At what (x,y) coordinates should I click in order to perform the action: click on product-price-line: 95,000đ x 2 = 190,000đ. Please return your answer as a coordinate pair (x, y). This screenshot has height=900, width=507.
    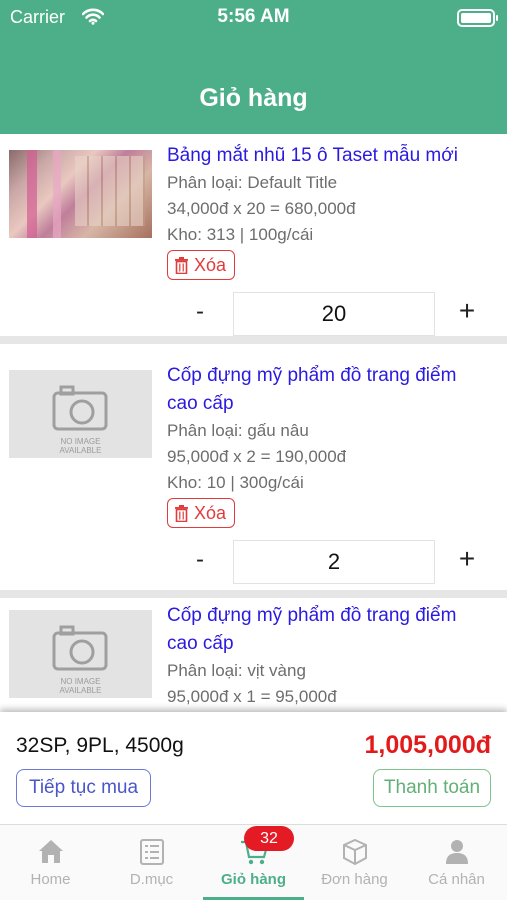
    Looking at the image, I should click on (257, 456).